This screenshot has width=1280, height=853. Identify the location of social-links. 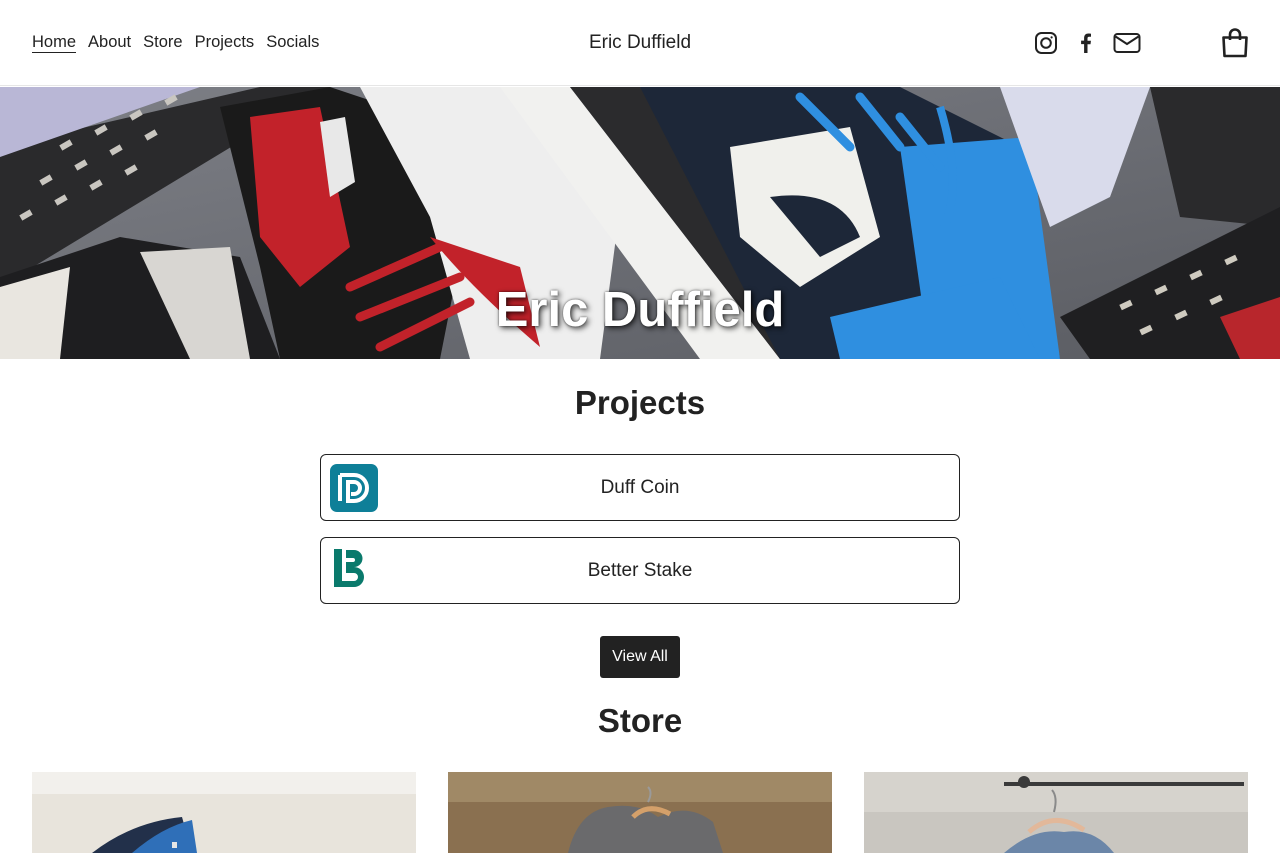
(1087, 43).